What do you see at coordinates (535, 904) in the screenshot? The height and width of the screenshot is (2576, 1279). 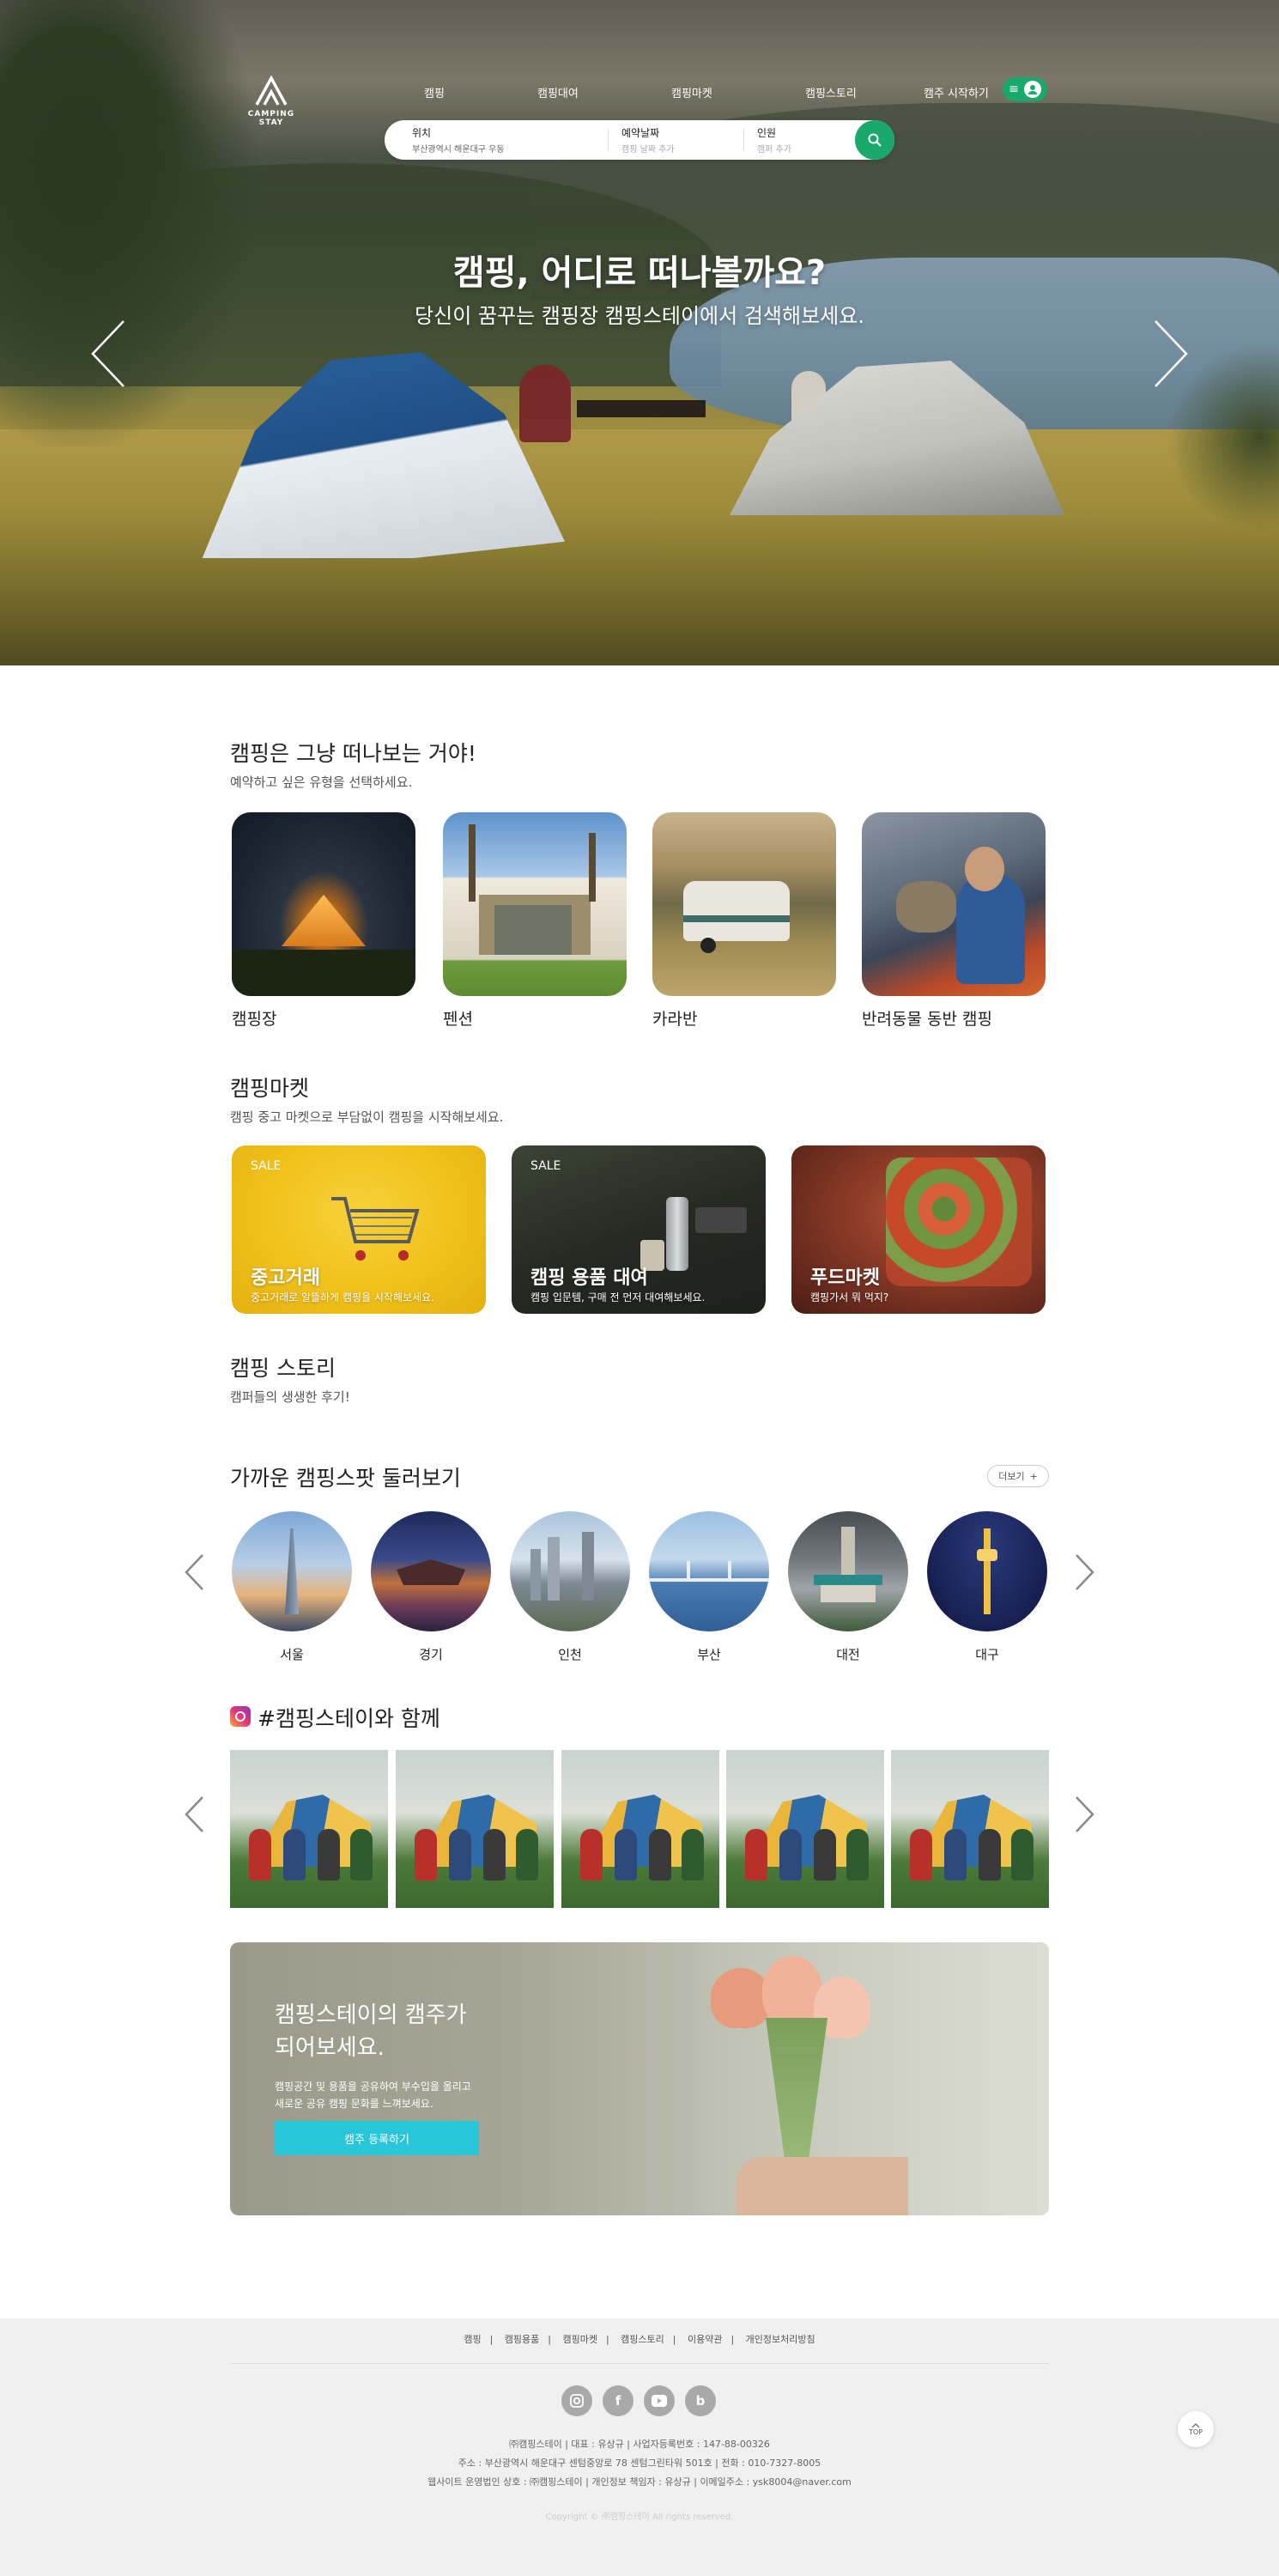 I see `category-card-pension` at bounding box center [535, 904].